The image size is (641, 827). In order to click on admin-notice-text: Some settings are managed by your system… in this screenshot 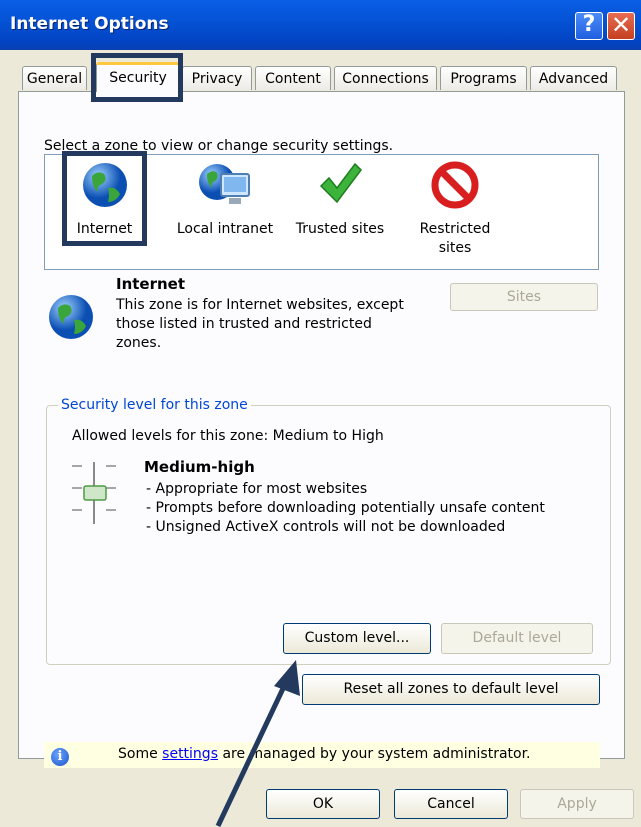, I will do `click(324, 754)`.